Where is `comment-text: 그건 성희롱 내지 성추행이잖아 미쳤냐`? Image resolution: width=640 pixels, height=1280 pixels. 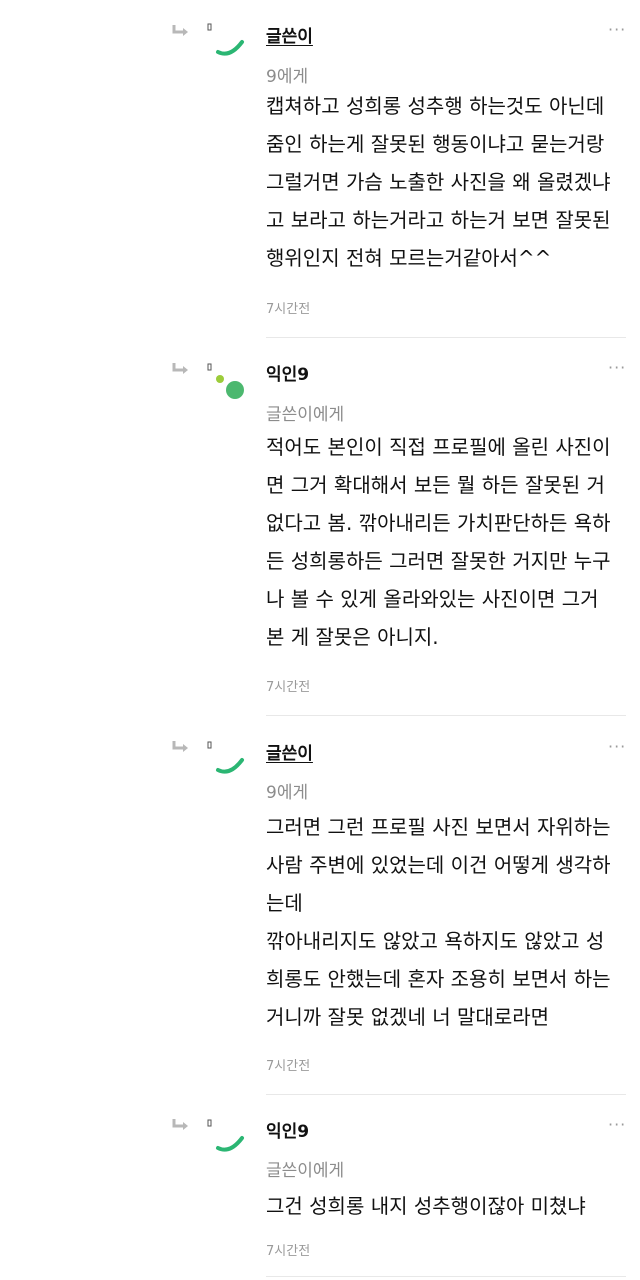
comment-text: 그건 성희롱 내지 성추행이잖아 미쳤냐 is located at coordinates (426, 1206).